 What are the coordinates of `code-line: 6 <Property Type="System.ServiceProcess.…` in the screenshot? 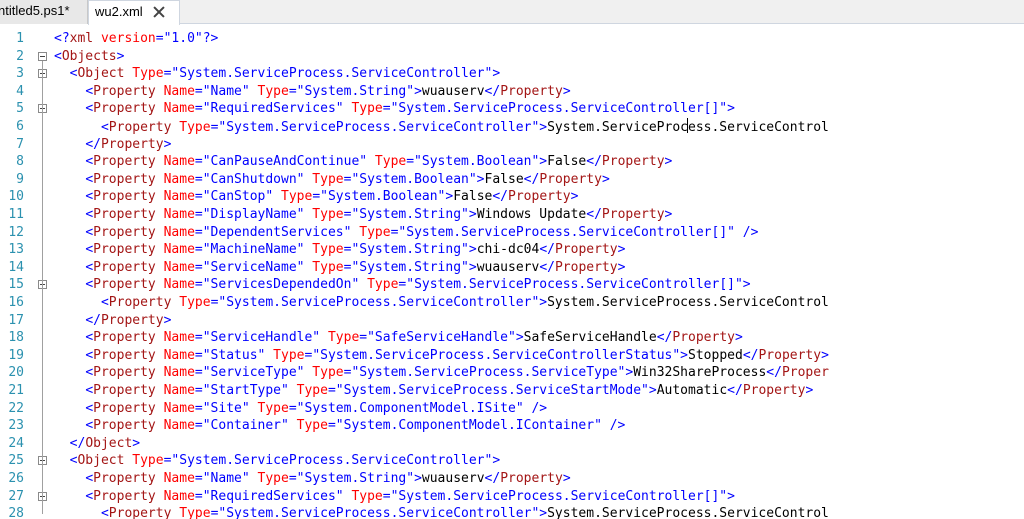 It's located at (512, 127).